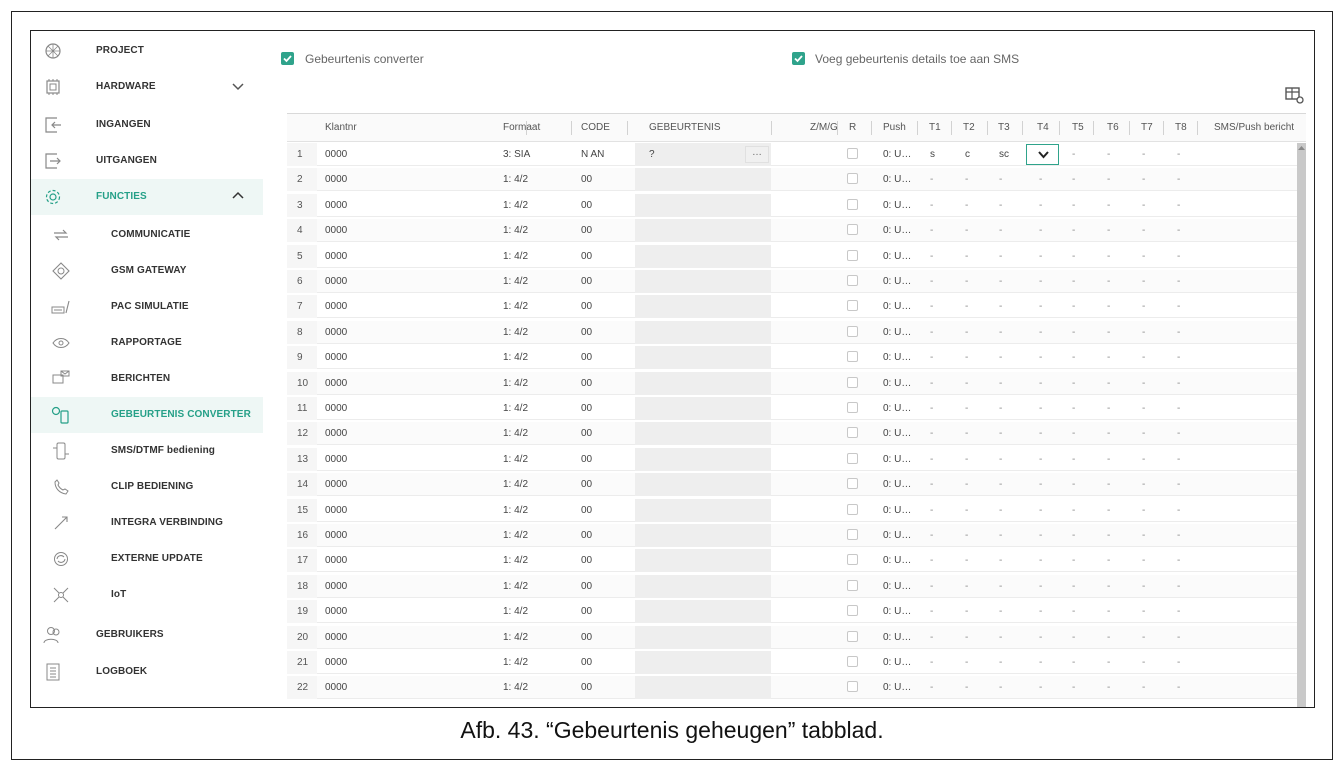 The image size is (1344, 771). What do you see at coordinates (147, 271) in the screenshot?
I see `sidebar-item-gsm-gateway: GSM GATEWAY` at bounding box center [147, 271].